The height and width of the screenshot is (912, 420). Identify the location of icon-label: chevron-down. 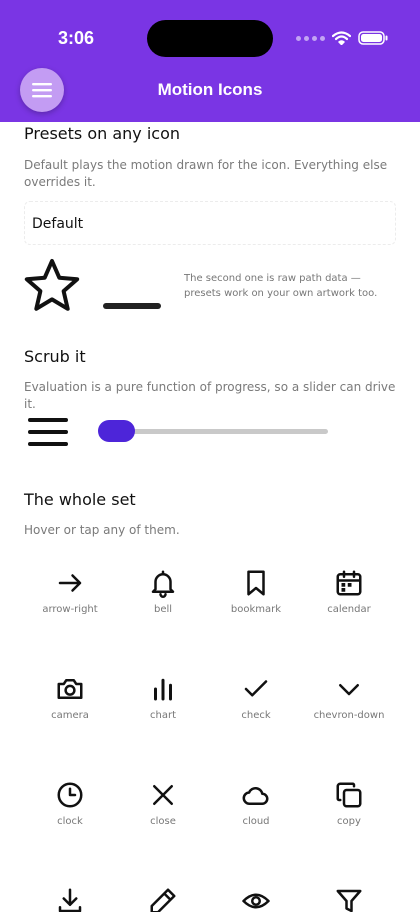
(349, 715).